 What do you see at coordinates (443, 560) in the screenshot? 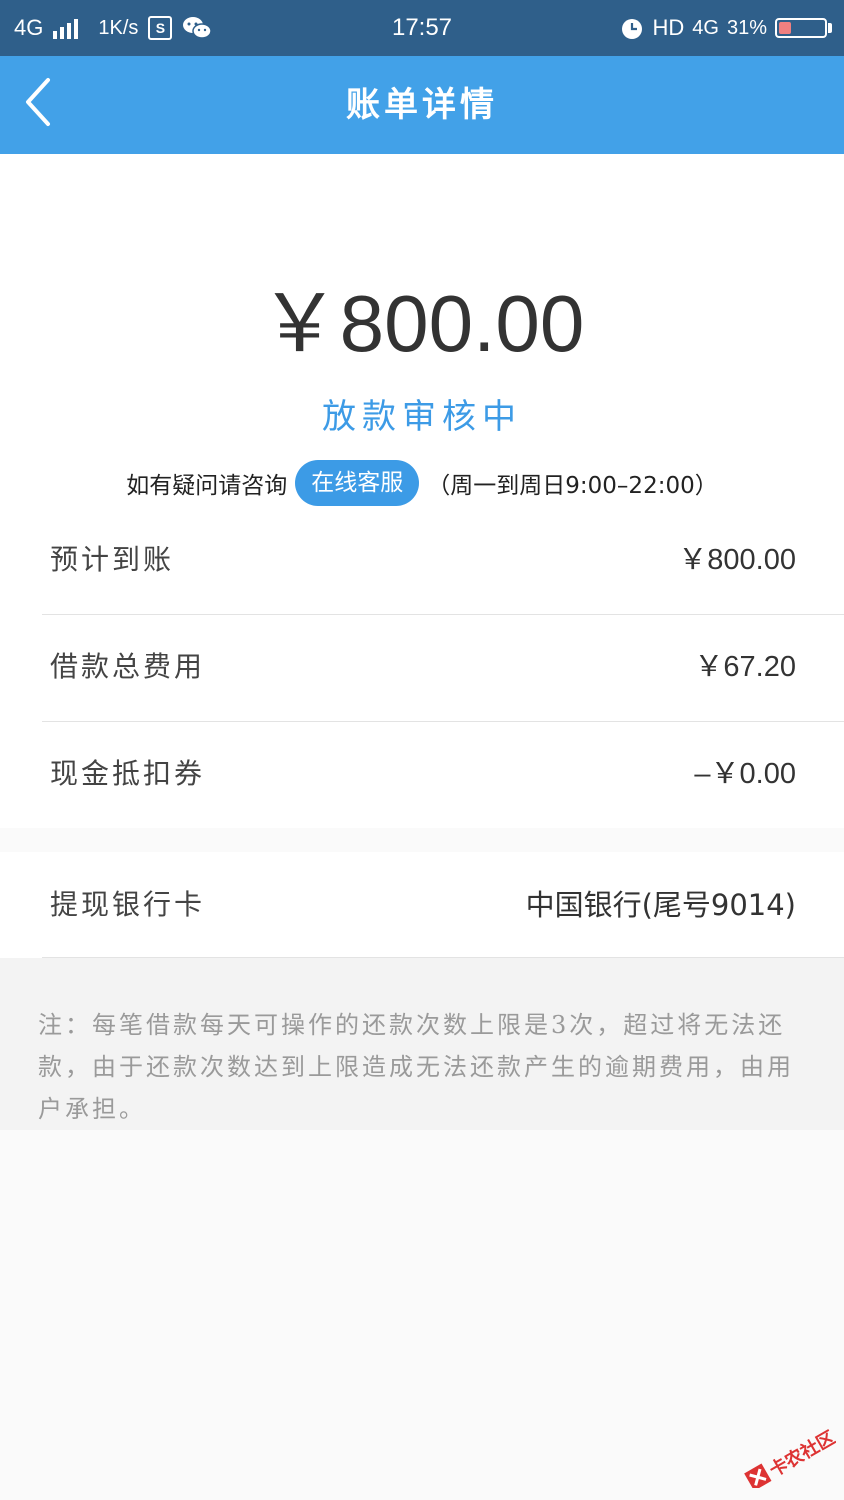
I see `detail-row-arrival: 预计到账 ￥800.00` at bounding box center [443, 560].